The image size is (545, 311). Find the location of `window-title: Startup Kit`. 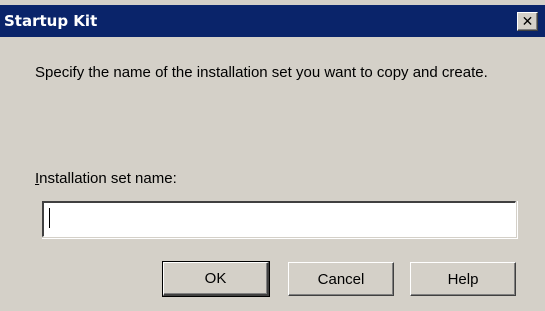

window-title: Startup Kit is located at coordinates (51, 21).